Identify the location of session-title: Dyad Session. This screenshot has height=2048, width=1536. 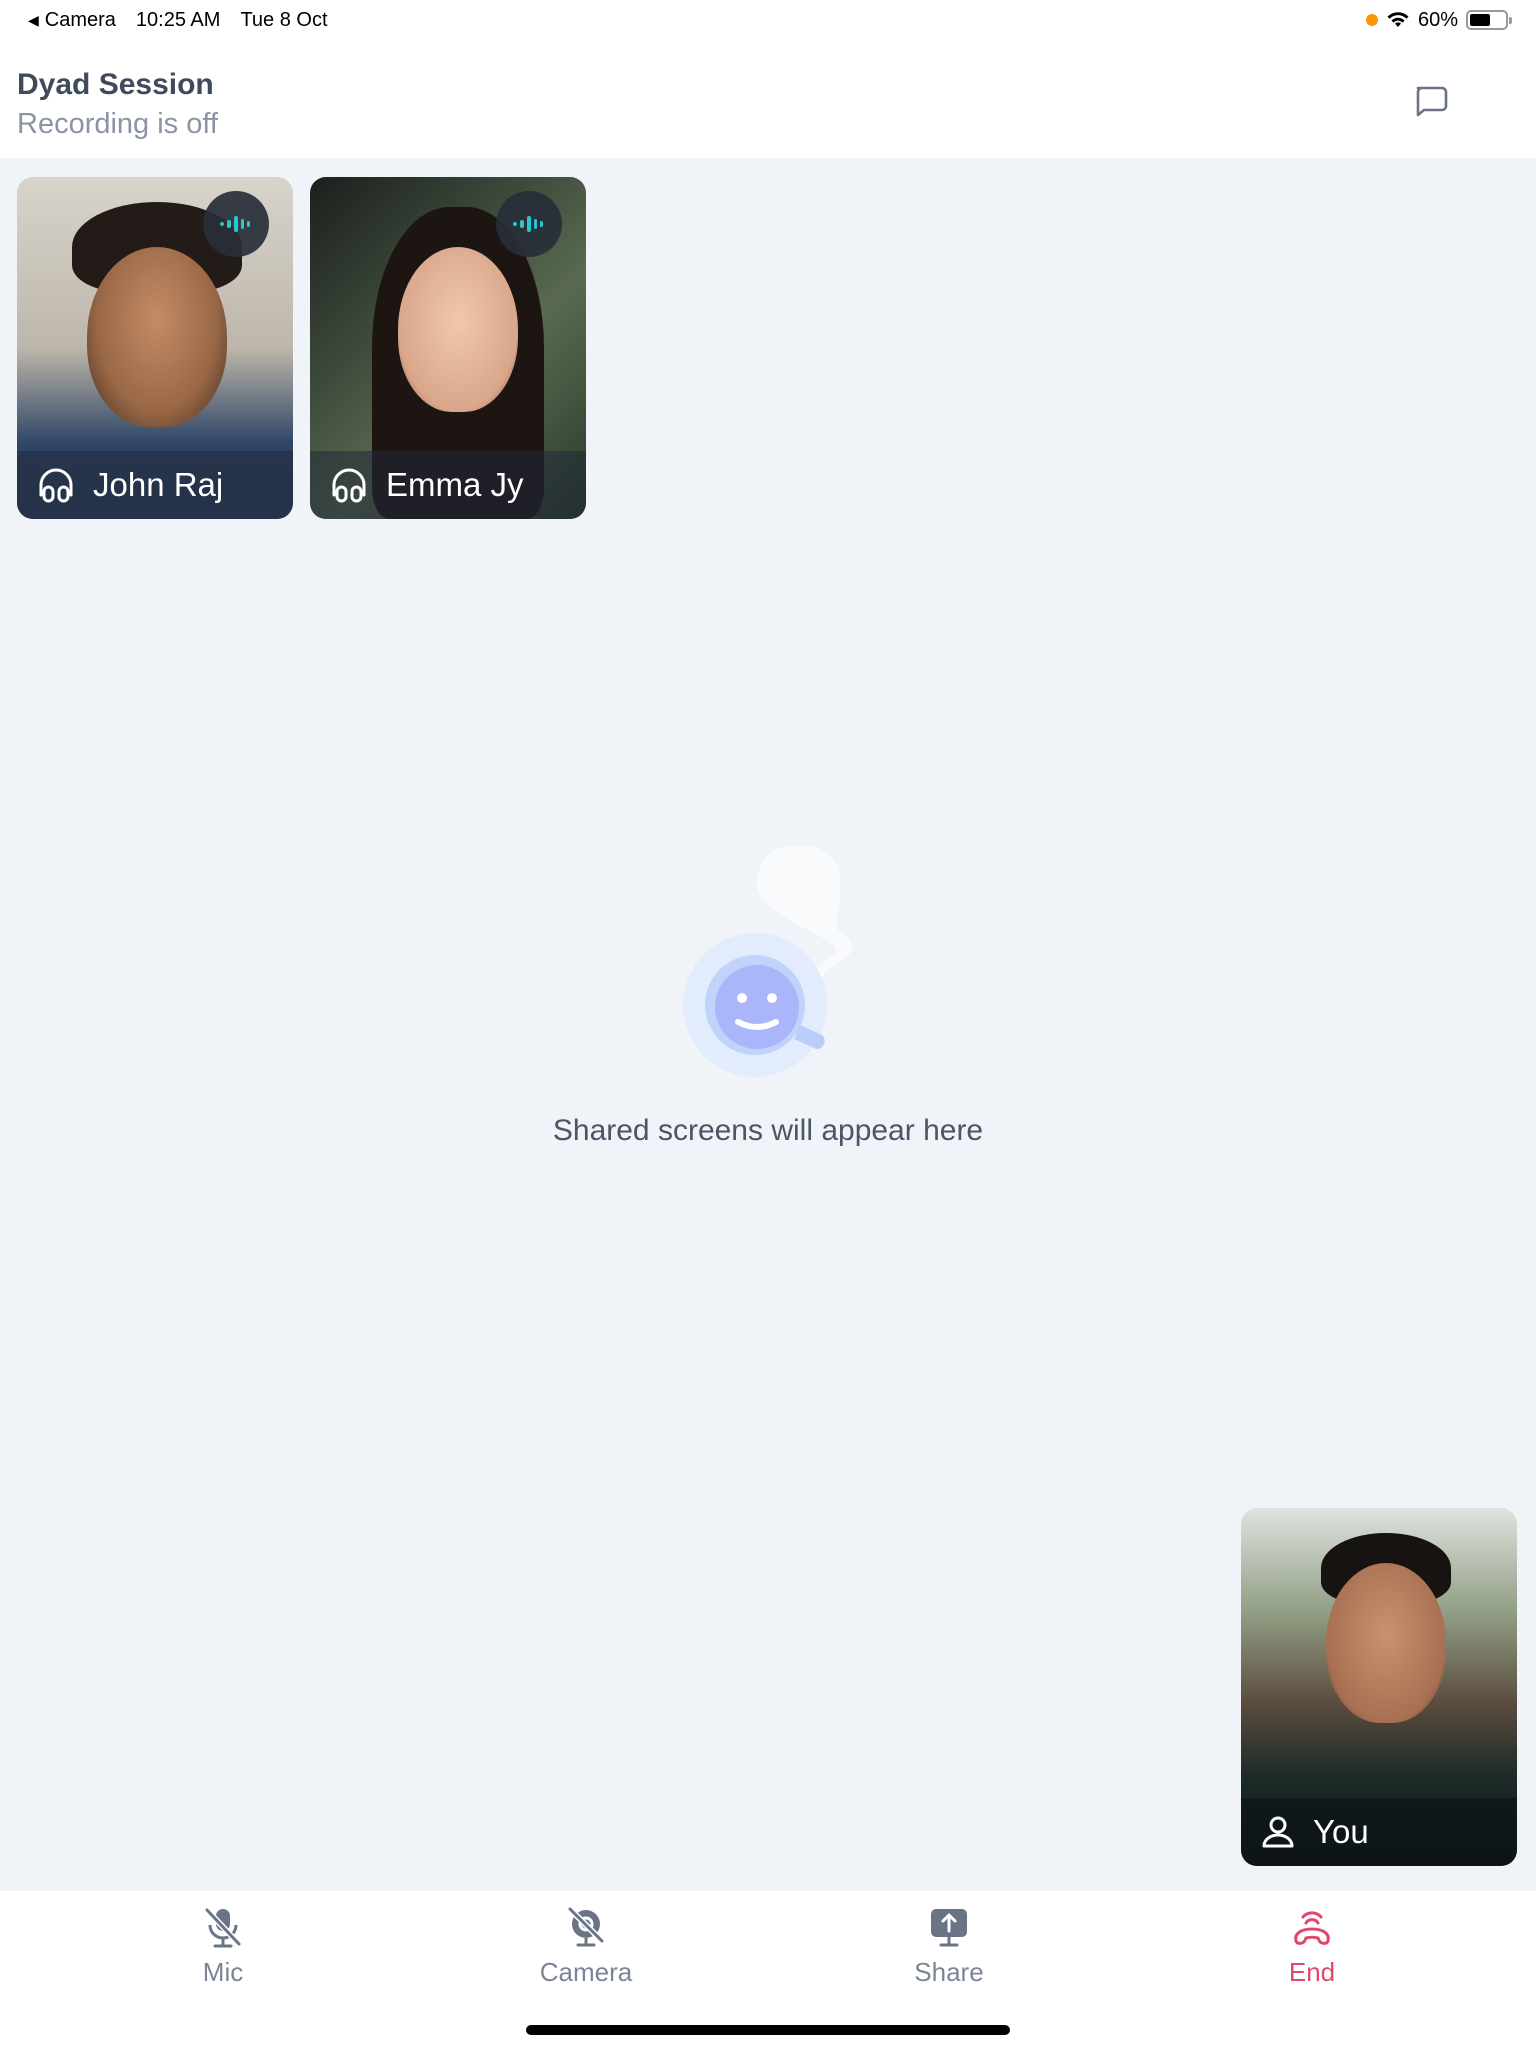
(115, 84).